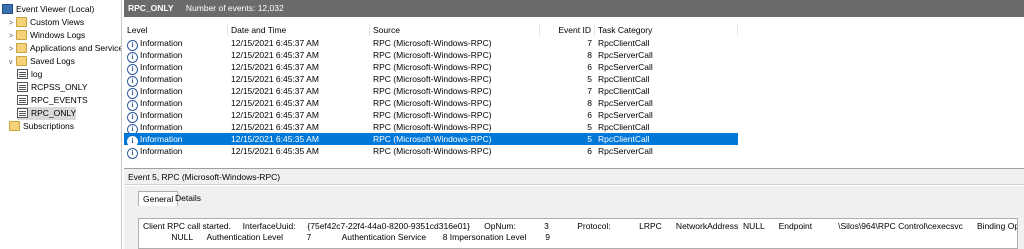  I want to click on detail-title: Event 5, RPC (Microsoft-Windows-RPC), so click(574, 177).